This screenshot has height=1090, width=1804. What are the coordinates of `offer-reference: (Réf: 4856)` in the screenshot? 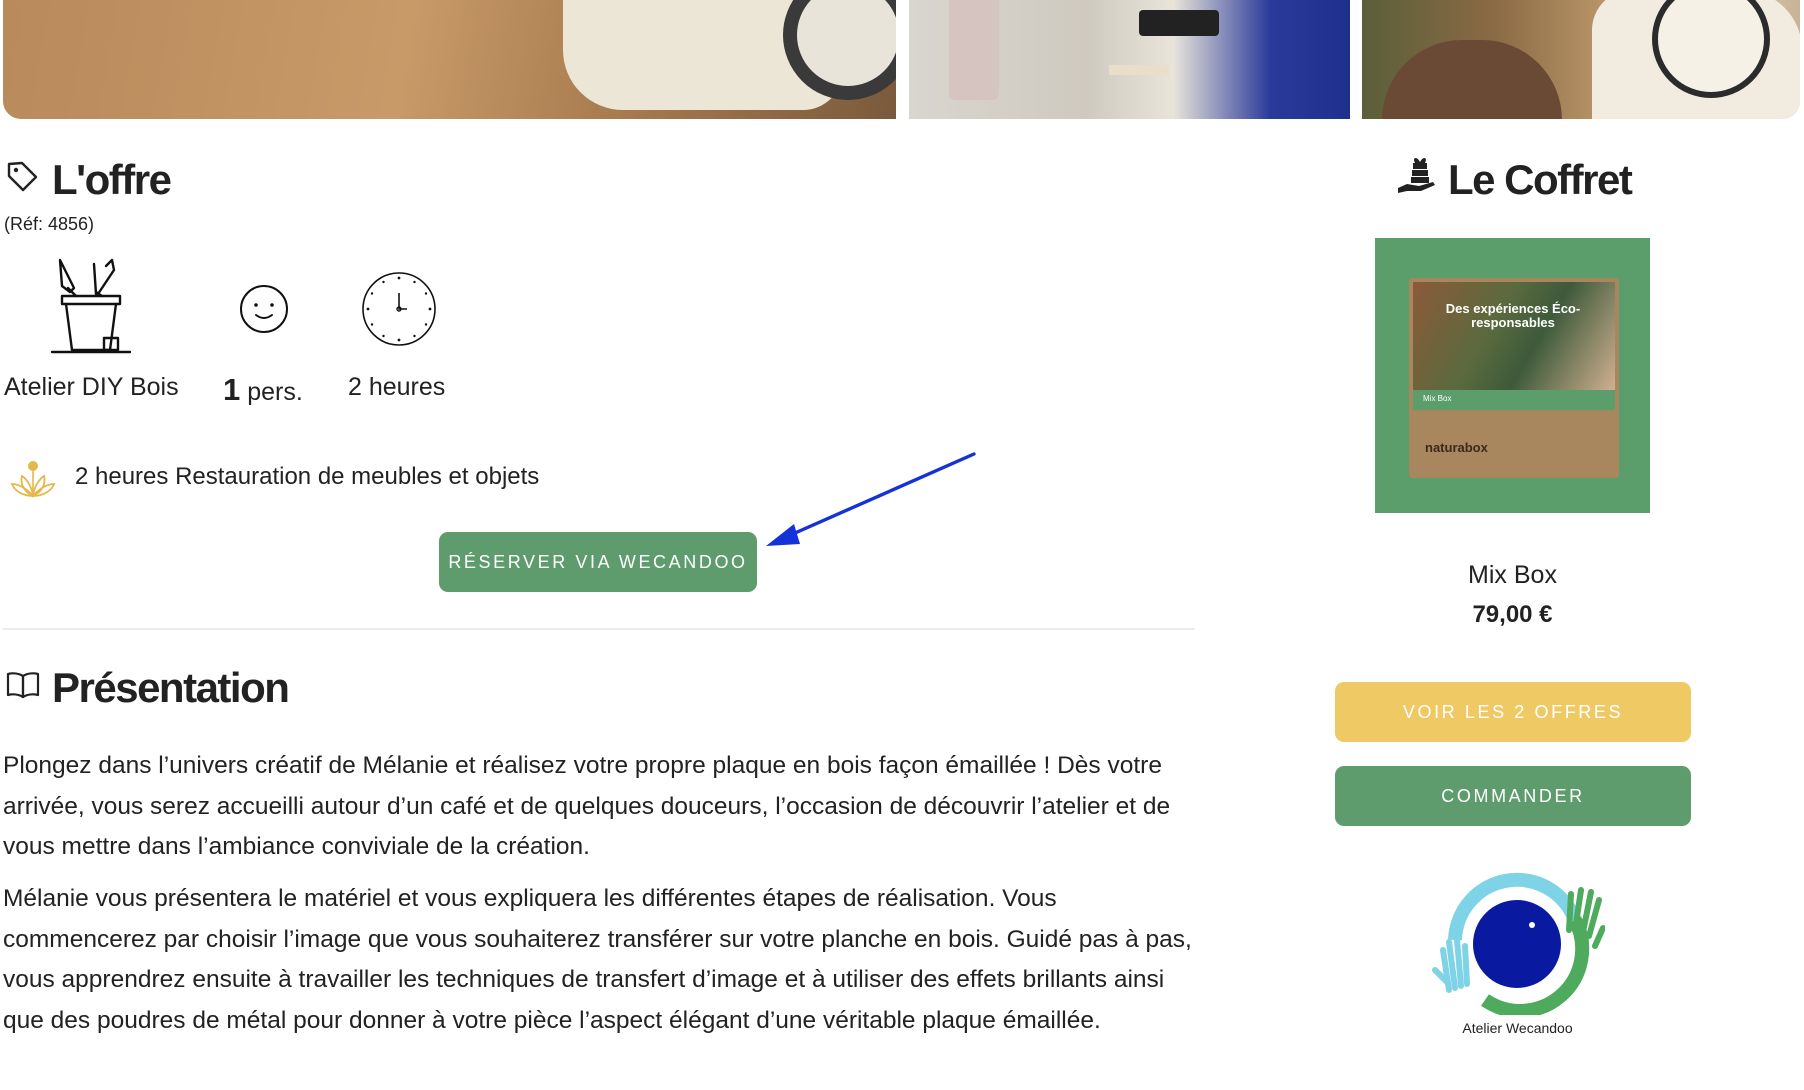 It's located at (49, 224).